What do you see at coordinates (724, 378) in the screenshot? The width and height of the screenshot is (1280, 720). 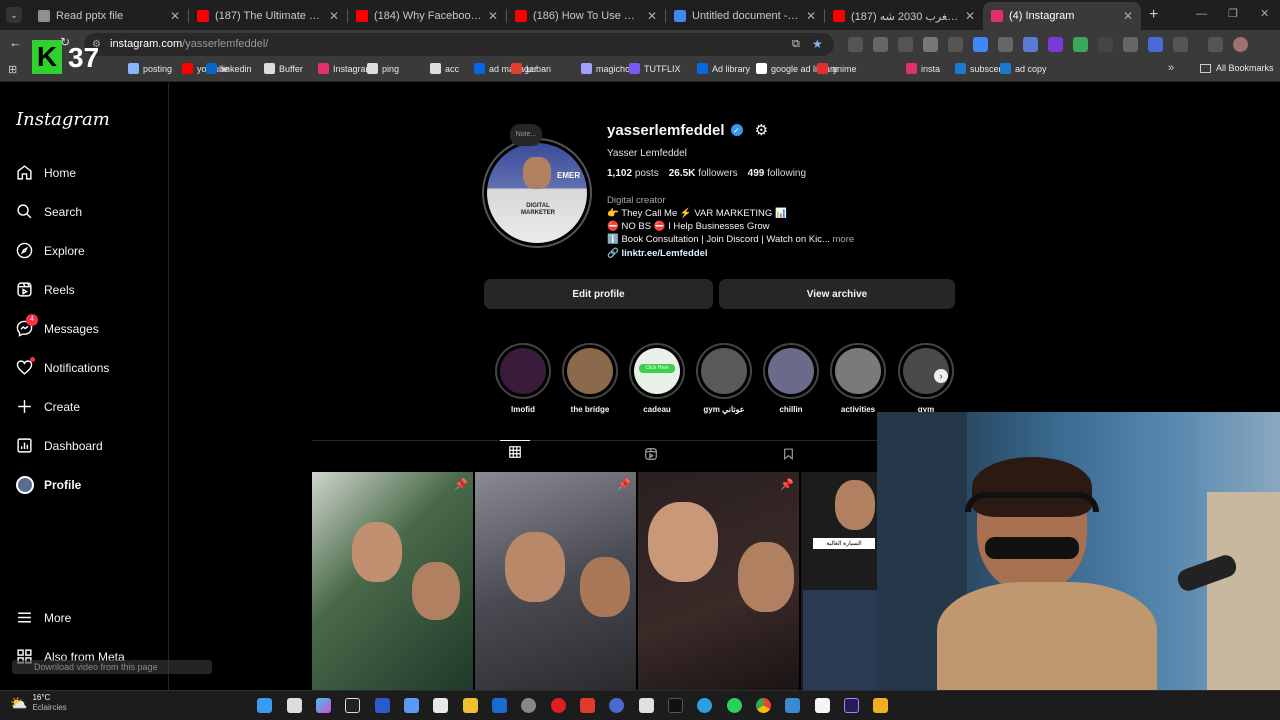 I see `story-highlight: gym عوتاني` at bounding box center [724, 378].